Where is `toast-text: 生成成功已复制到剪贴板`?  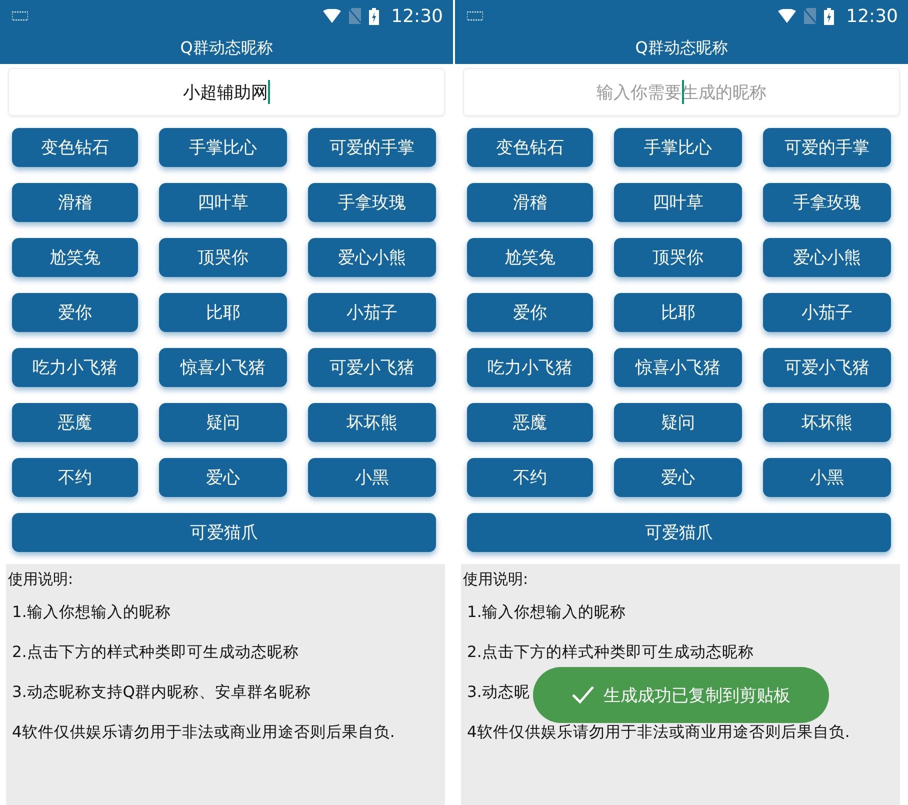
toast-text: 生成成功已复制到剪贴板 is located at coordinates (697, 695).